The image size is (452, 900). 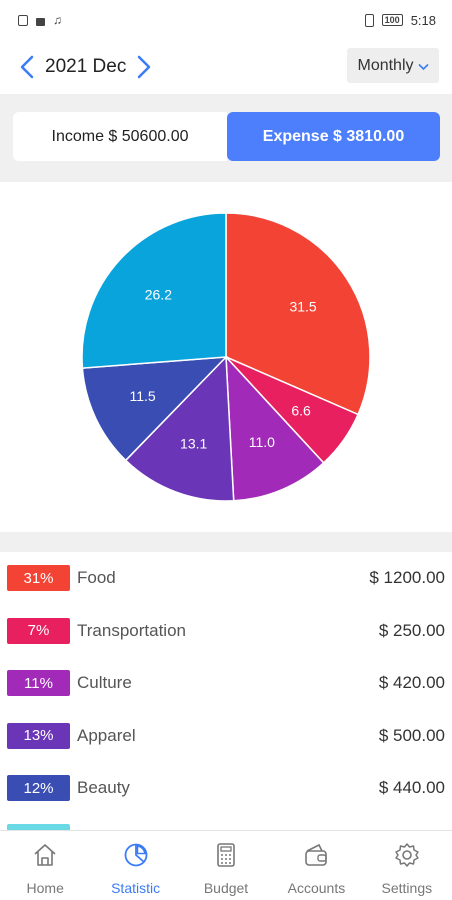 What do you see at coordinates (385, 65) in the screenshot?
I see `period-label: Monthly` at bounding box center [385, 65].